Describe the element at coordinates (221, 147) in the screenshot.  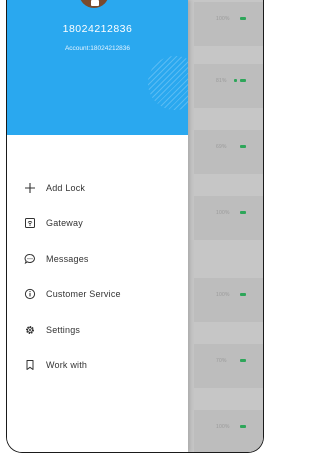
I see `battery-percent: 69%` at that location.